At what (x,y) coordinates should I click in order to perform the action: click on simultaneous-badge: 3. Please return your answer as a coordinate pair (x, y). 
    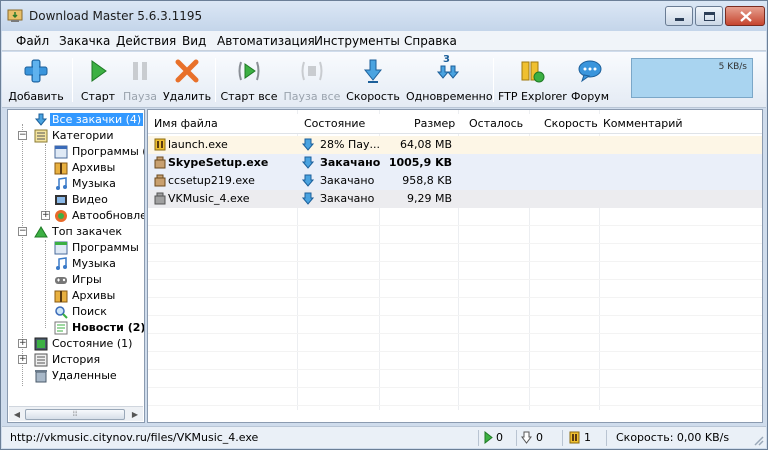
    Looking at the image, I should click on (446, 59).